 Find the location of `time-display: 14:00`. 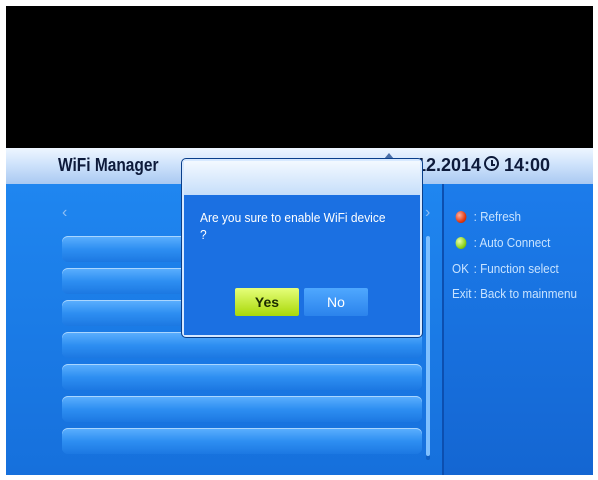

time-display: 14:00 is located at coordinates (527, 165).